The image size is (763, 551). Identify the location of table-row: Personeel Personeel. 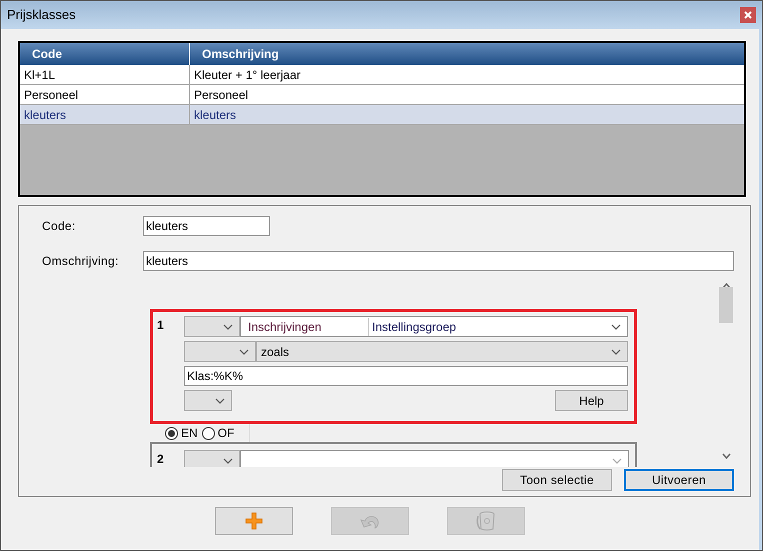
(382, 95).